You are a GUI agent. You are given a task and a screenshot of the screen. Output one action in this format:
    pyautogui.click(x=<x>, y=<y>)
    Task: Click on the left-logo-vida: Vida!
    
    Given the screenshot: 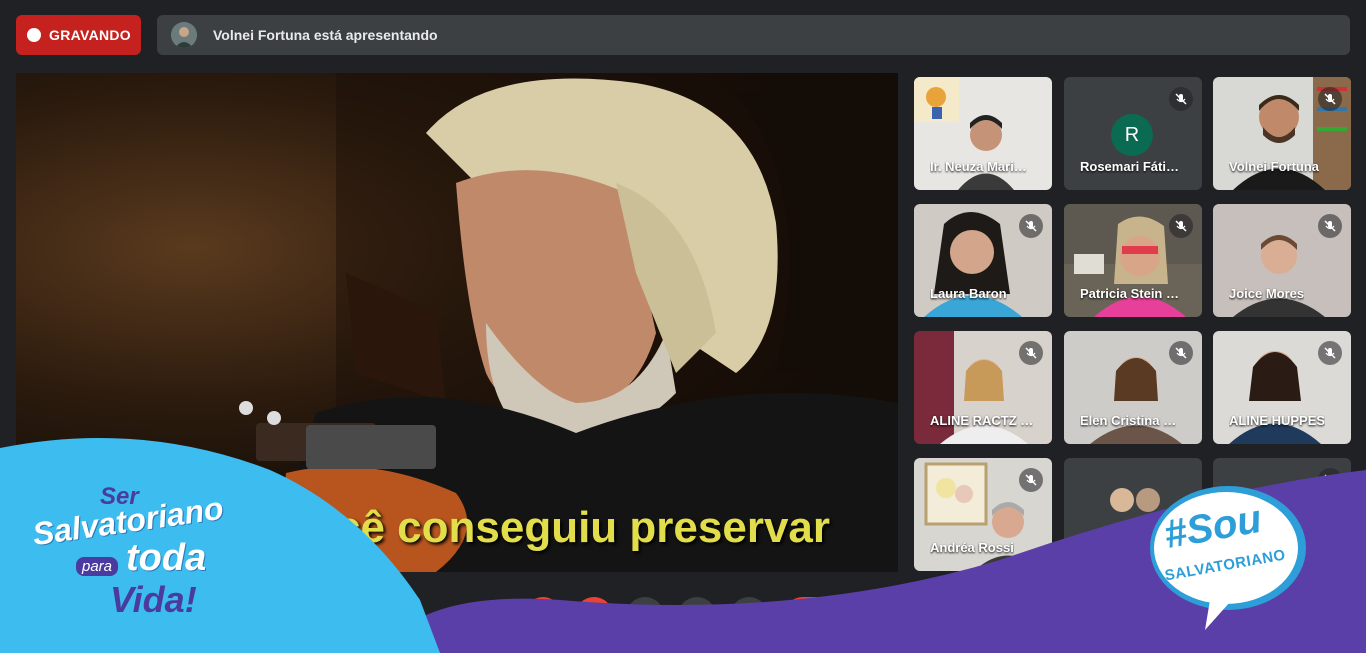 What is the action you would take?
    pyautogui.click(x=153, y=599)
    